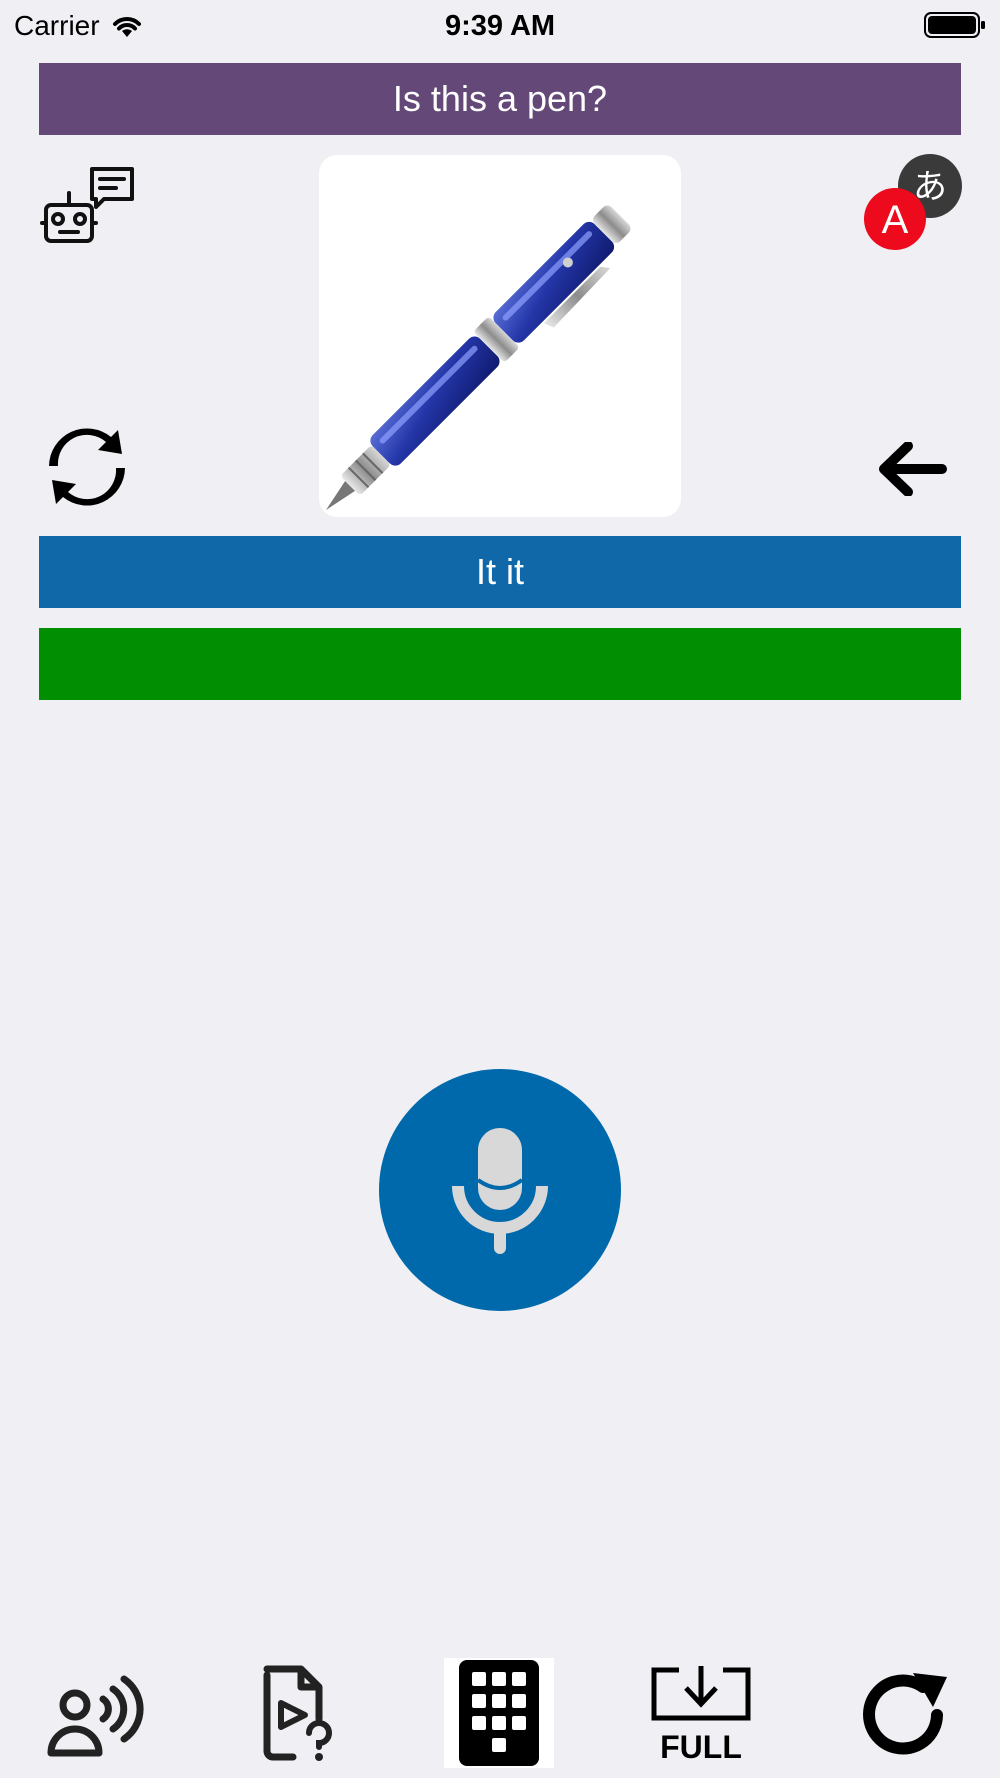 The height and width of the screenshot is (1778, 1000). What do you see at coordinates (701, 1747) in the screenshot?
I see `full-label: FULL` at bounding box center [701, 1747].